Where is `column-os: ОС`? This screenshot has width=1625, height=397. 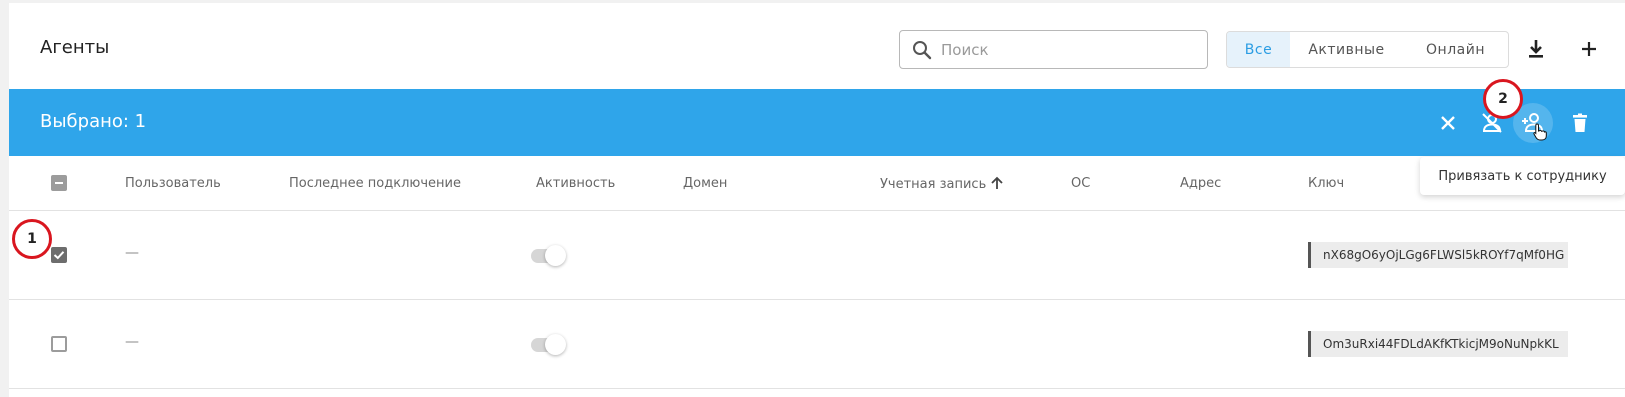 column-os: ОС is located at coordinates (1080, 183).